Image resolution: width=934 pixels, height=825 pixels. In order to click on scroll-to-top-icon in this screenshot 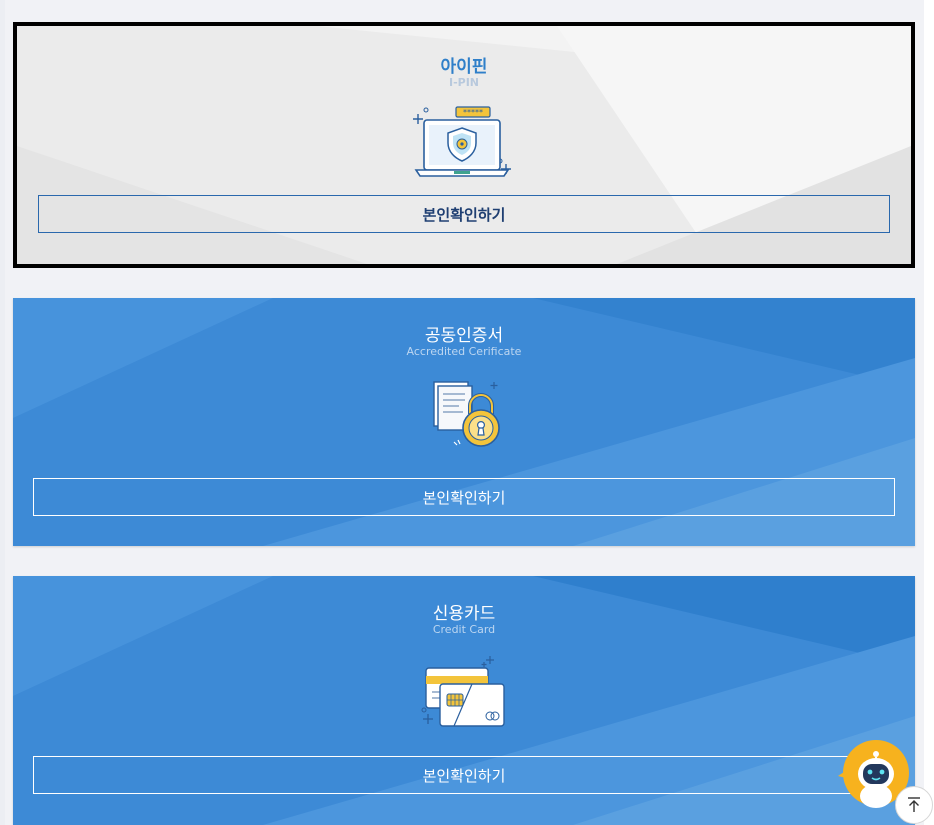, I will do `click(914, 804)`.